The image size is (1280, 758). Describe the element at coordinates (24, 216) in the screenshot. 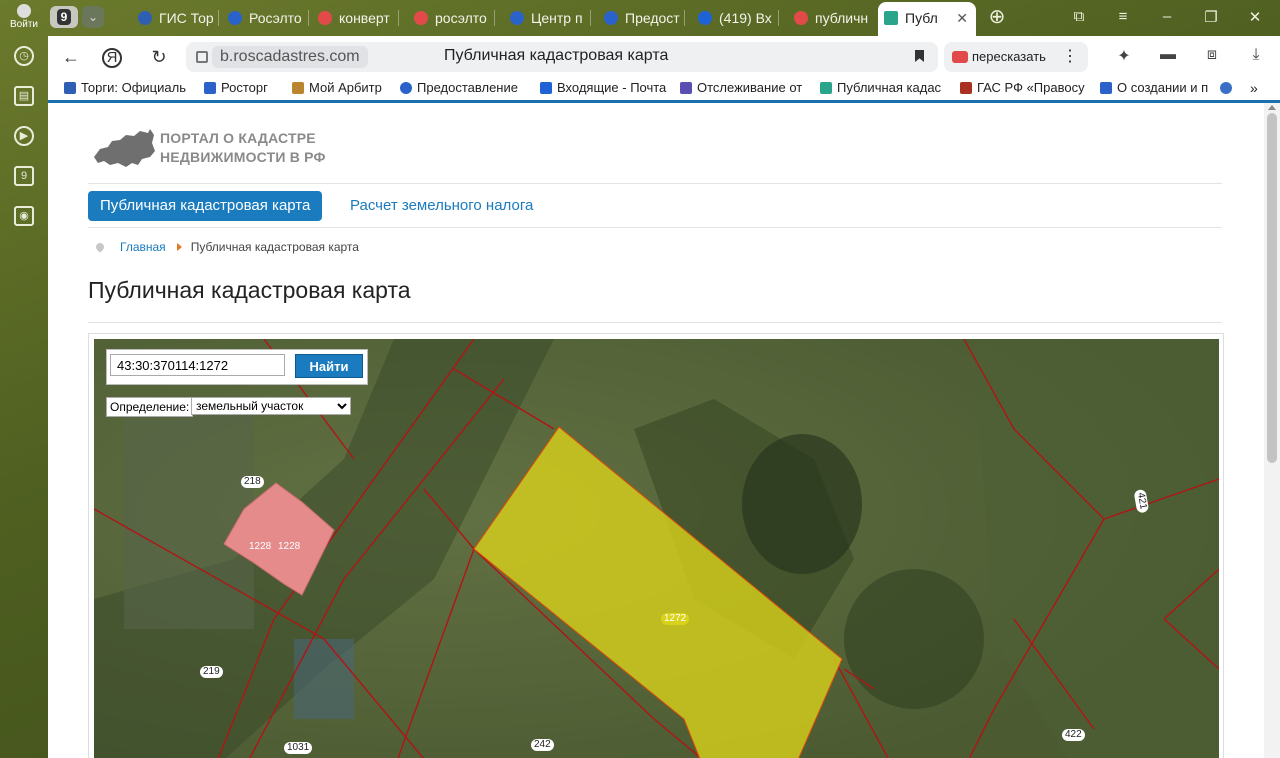

I see `camera-icon: ◉` at that location.